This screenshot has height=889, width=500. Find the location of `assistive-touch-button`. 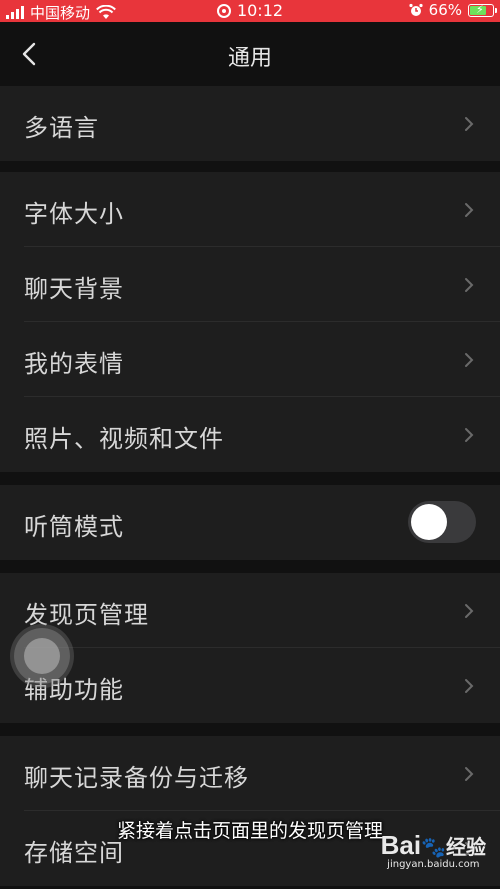

assistive-touch-button is located at coordinates (42, 656).